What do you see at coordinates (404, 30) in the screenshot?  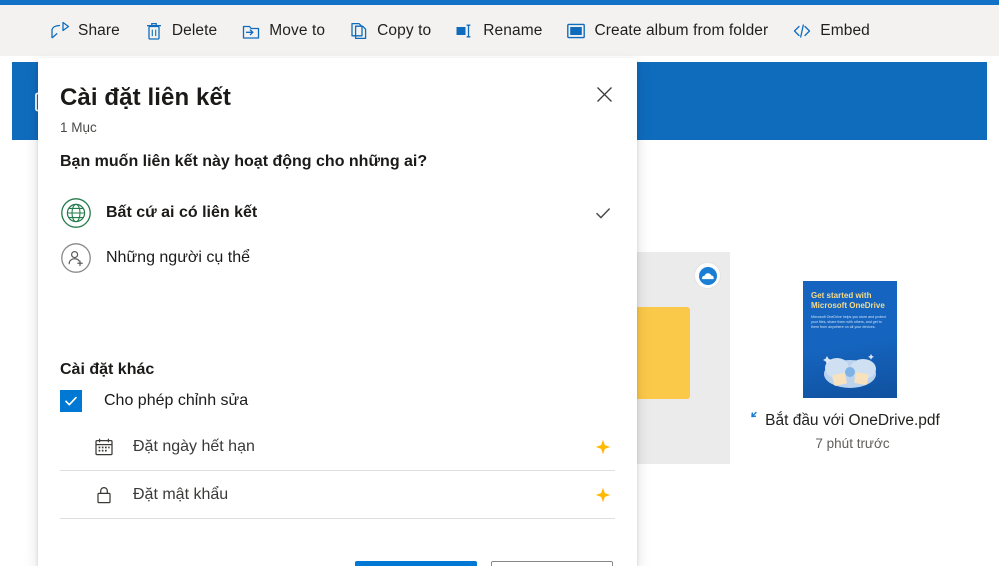 I see `command-label: Copy to` at bounding box center [404, 30].